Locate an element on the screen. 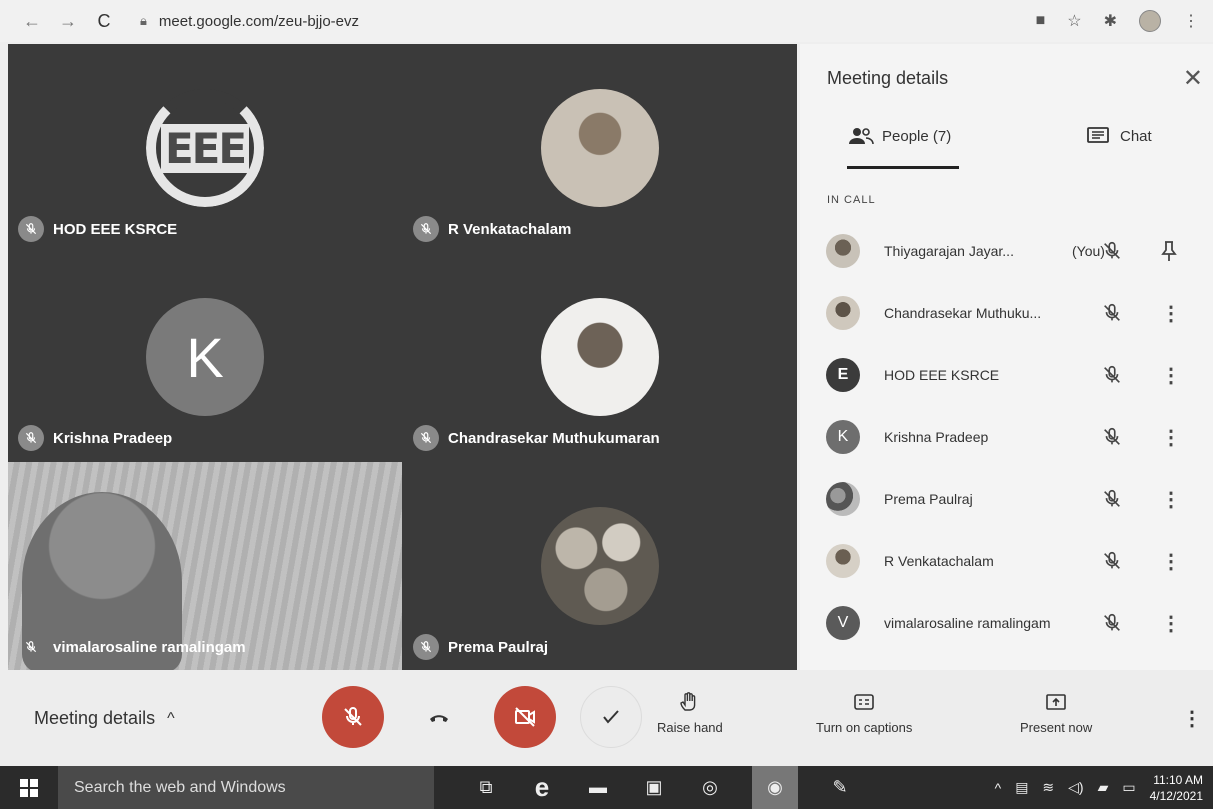  task-view-icon: ⧉ is located at coordinates (486, 788).